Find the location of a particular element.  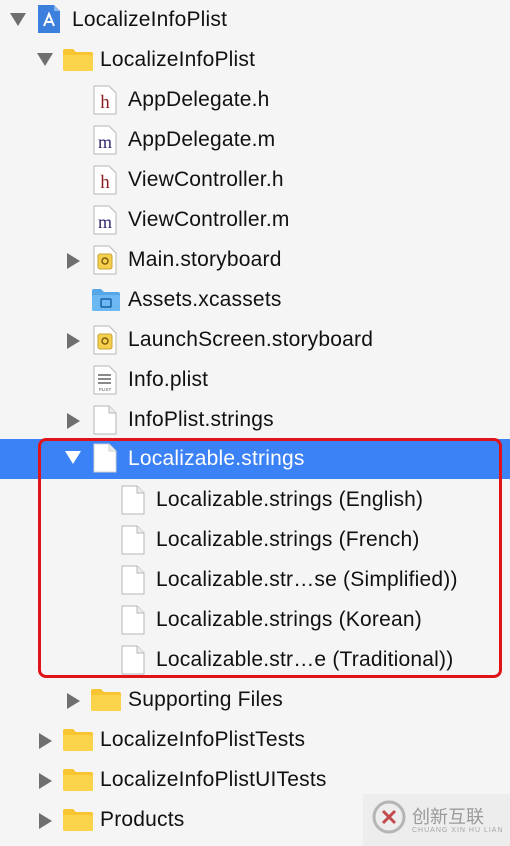

file-label: InfoPlist.strings is located at coordinates (201, 419).